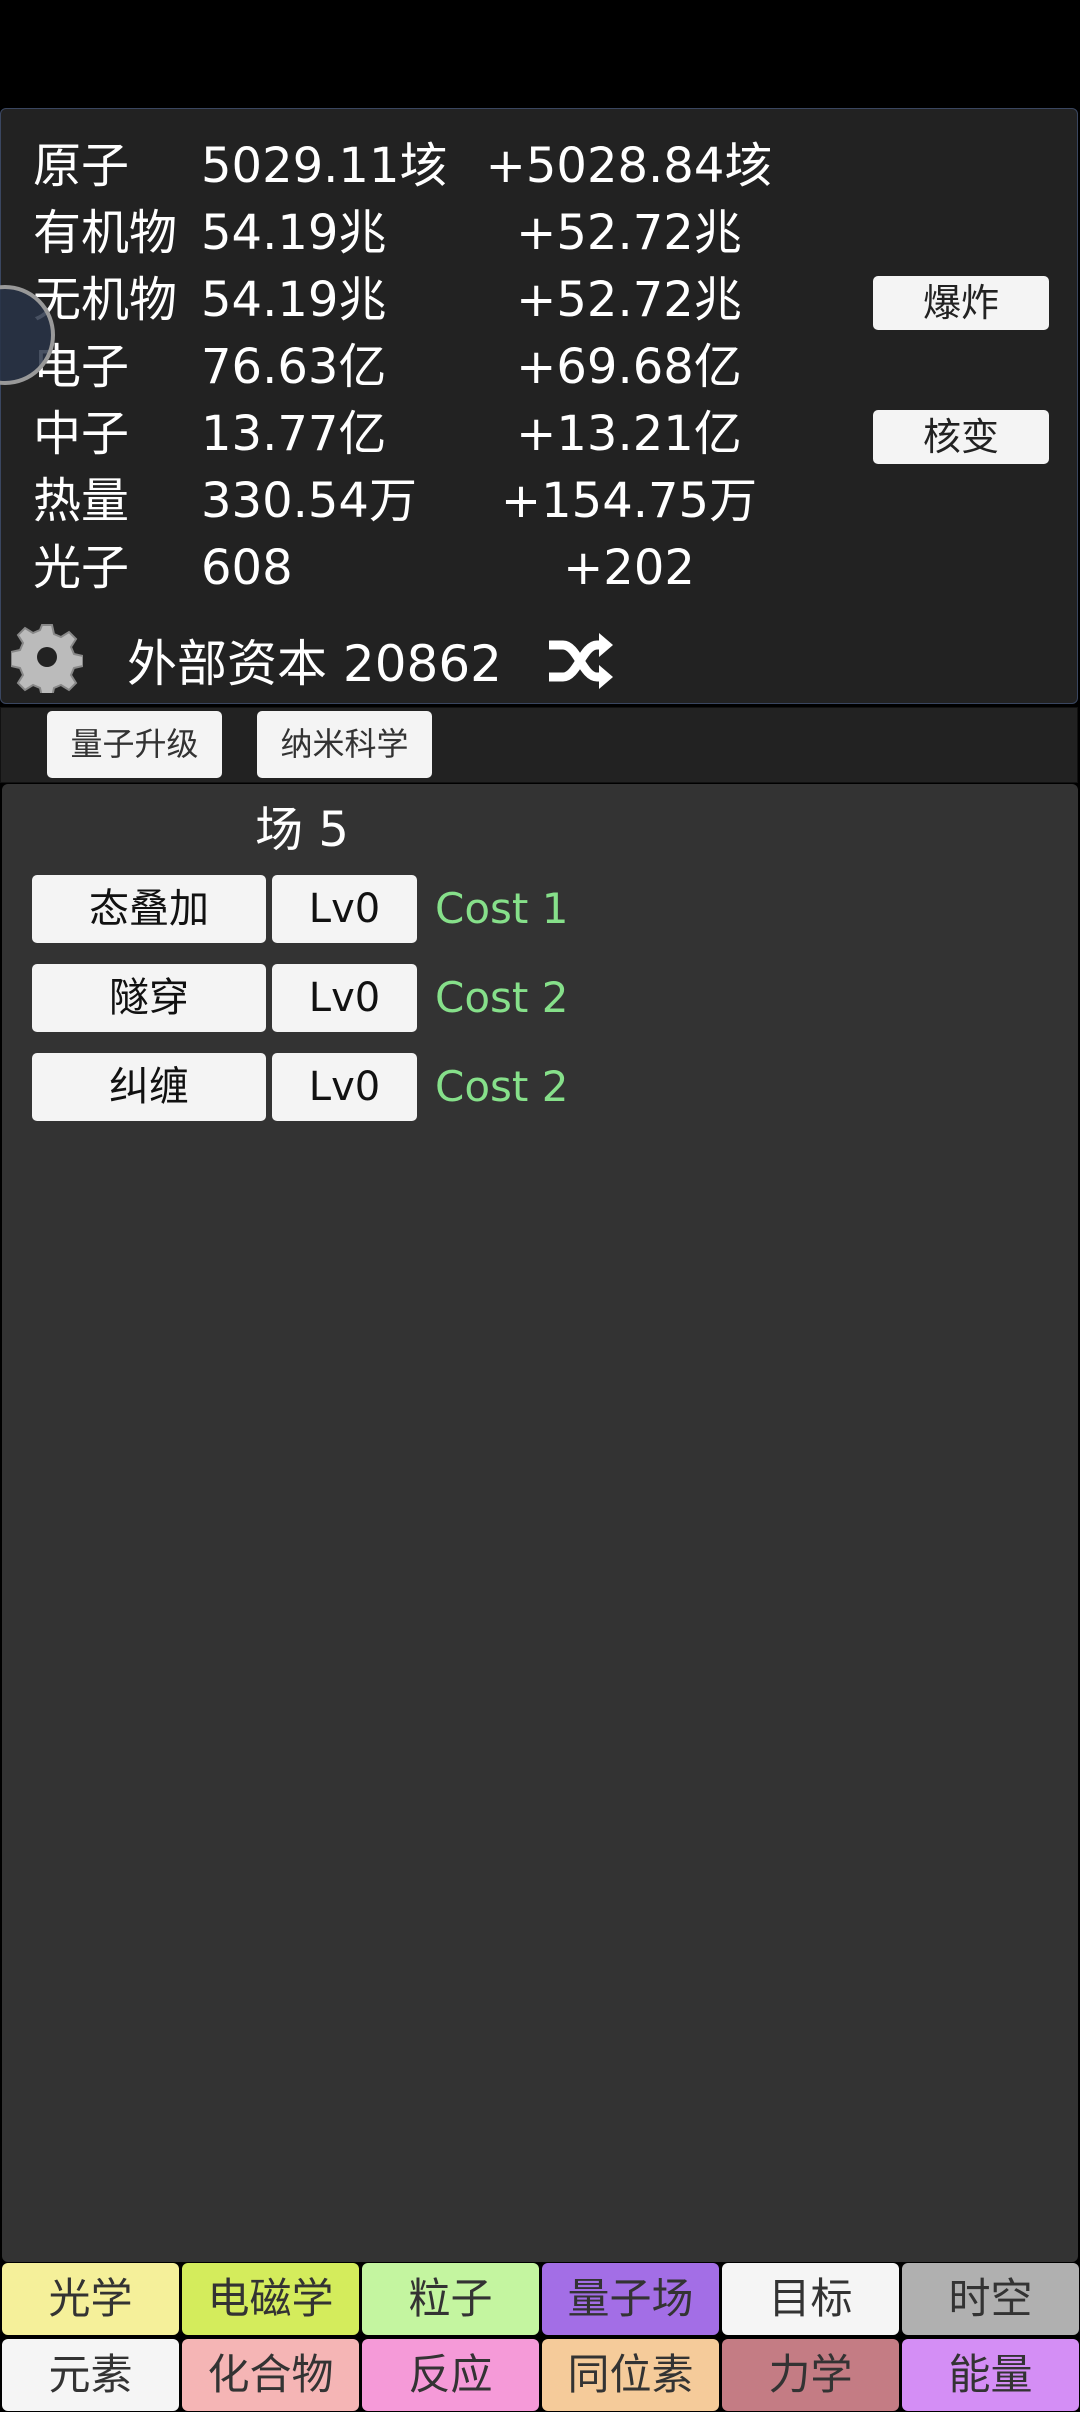  I want to click on resource-label: 无机物, so click(105, 300).